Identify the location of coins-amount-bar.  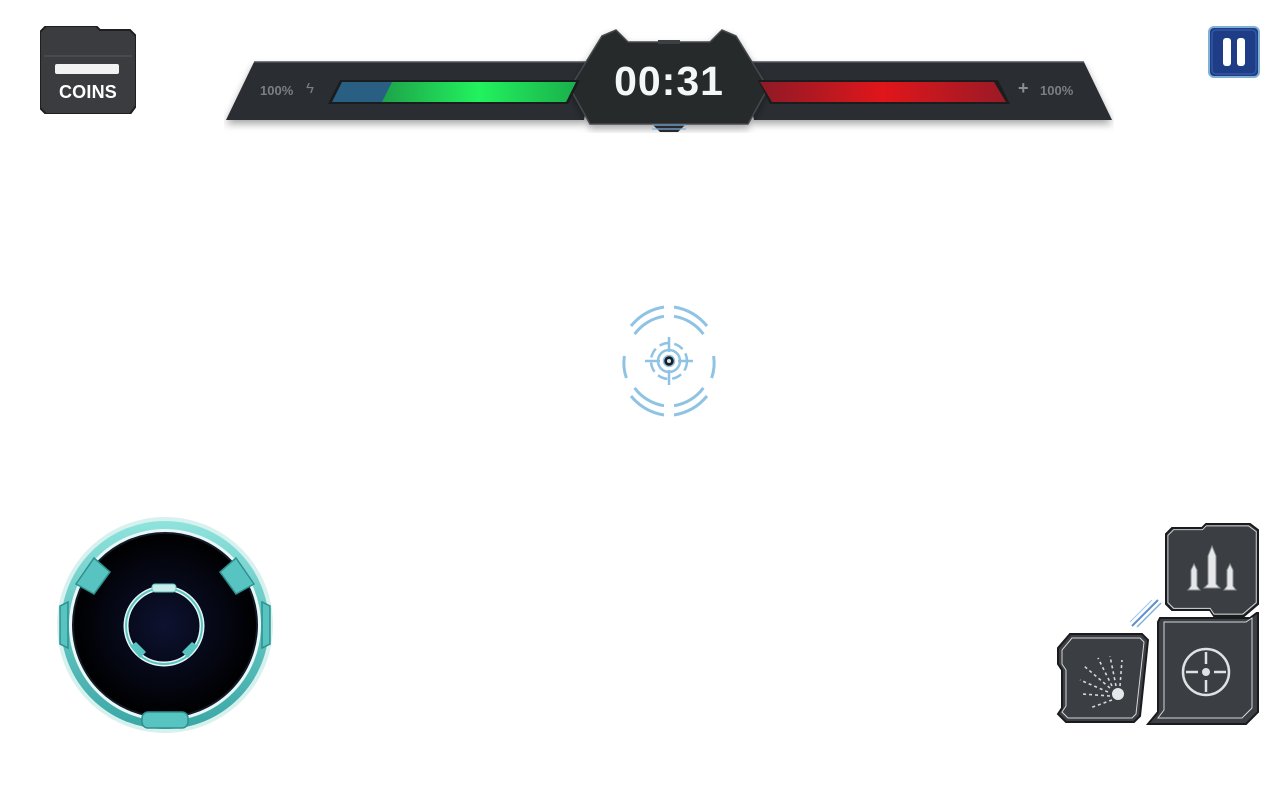
(87, 69).